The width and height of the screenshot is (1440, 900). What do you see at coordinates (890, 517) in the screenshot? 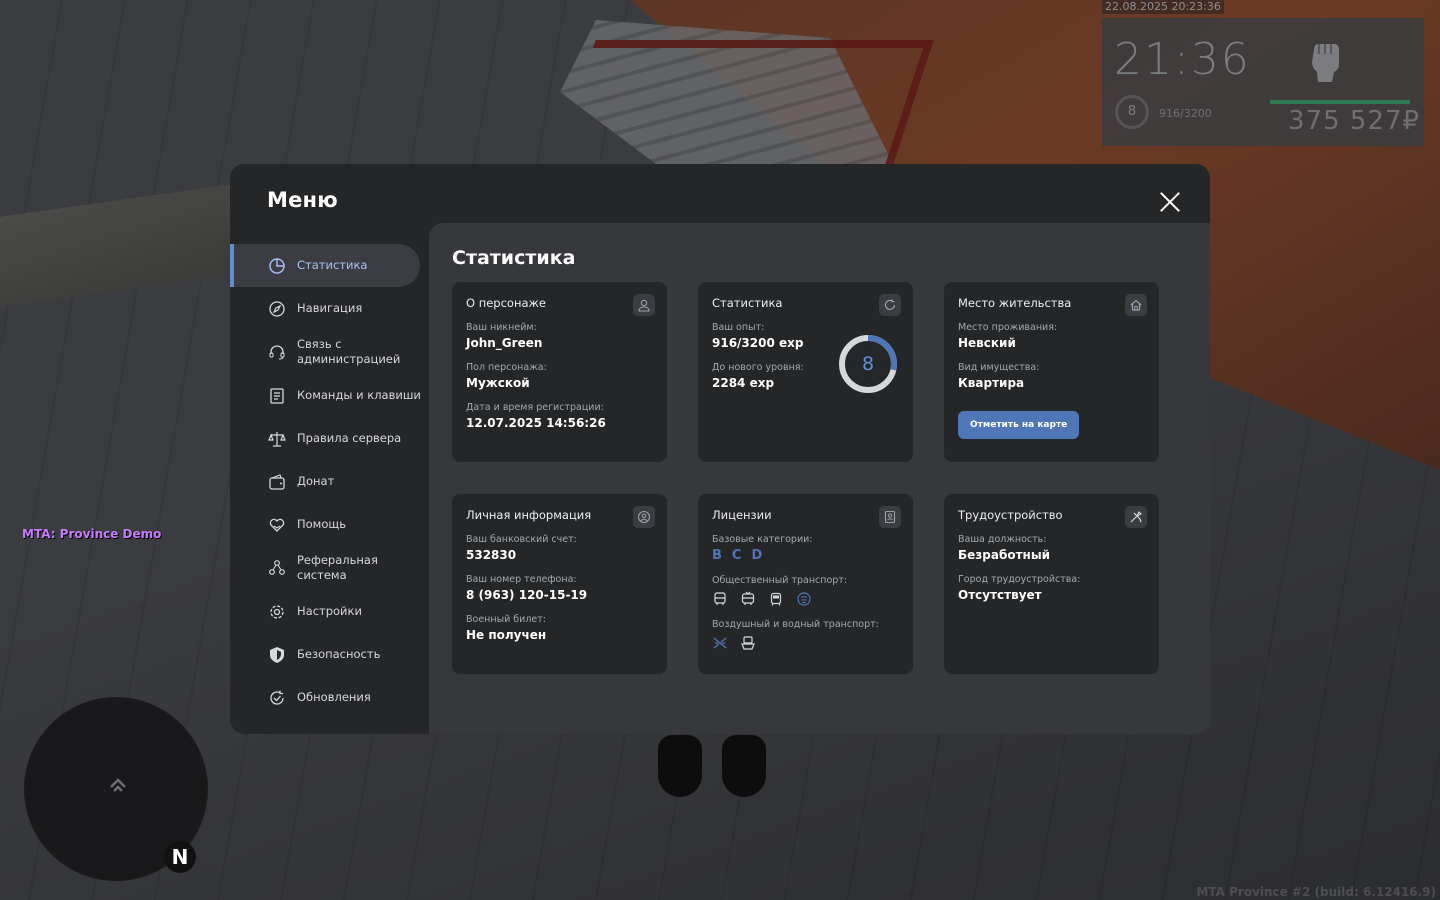
I see `id-card-icon` at bounding box center [890, 517].